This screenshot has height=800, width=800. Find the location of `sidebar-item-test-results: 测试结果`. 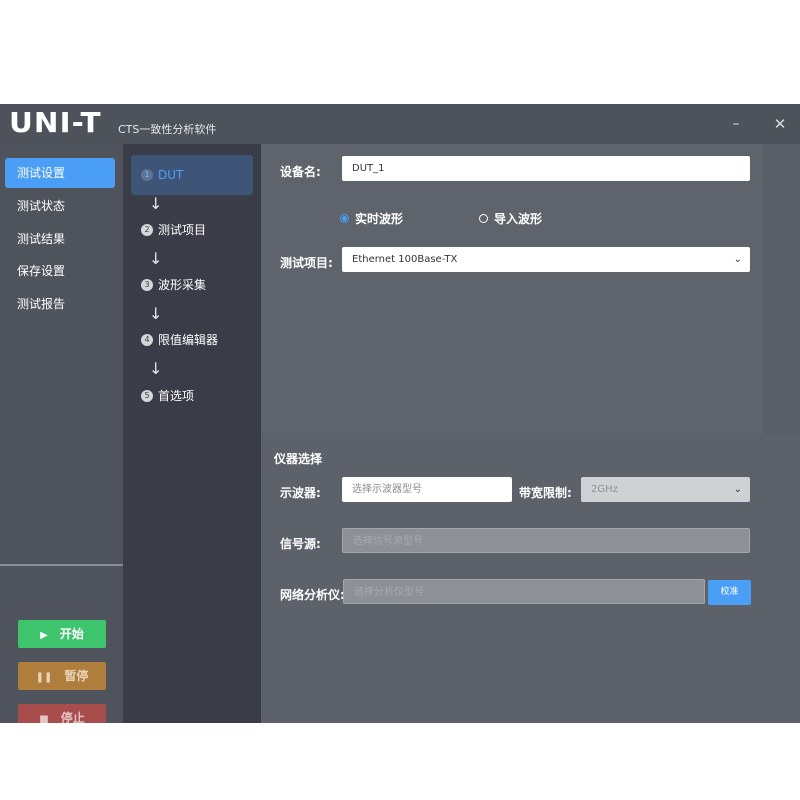

sidebar-item-test-results: 测试结果 is located at coordinates (60, 239).